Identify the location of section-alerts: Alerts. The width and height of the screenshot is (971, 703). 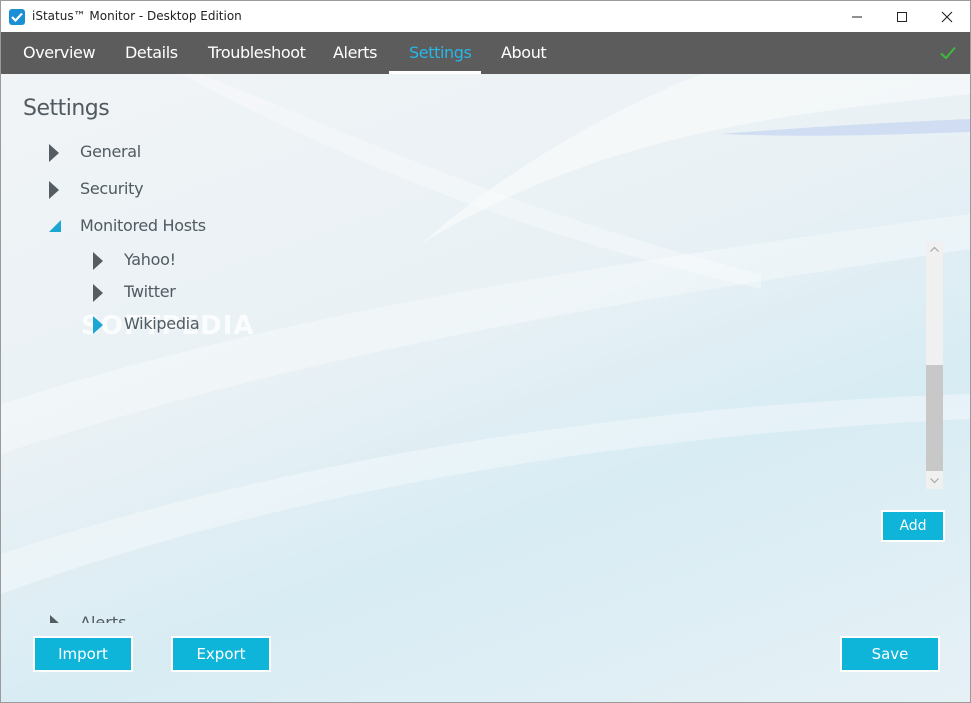
(109, 617).